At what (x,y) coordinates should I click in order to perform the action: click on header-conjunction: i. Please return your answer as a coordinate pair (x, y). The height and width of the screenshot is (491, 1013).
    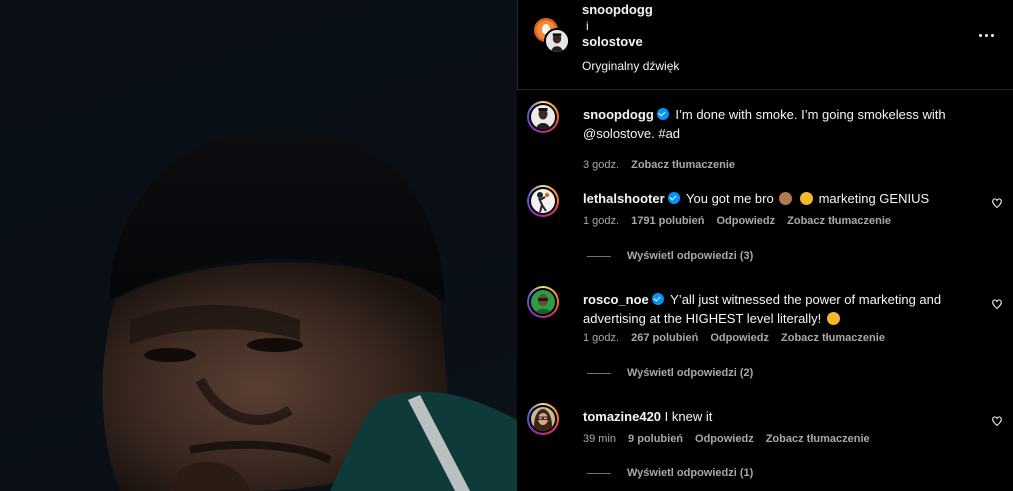
    Looking at the image, I should click on (587, 26).